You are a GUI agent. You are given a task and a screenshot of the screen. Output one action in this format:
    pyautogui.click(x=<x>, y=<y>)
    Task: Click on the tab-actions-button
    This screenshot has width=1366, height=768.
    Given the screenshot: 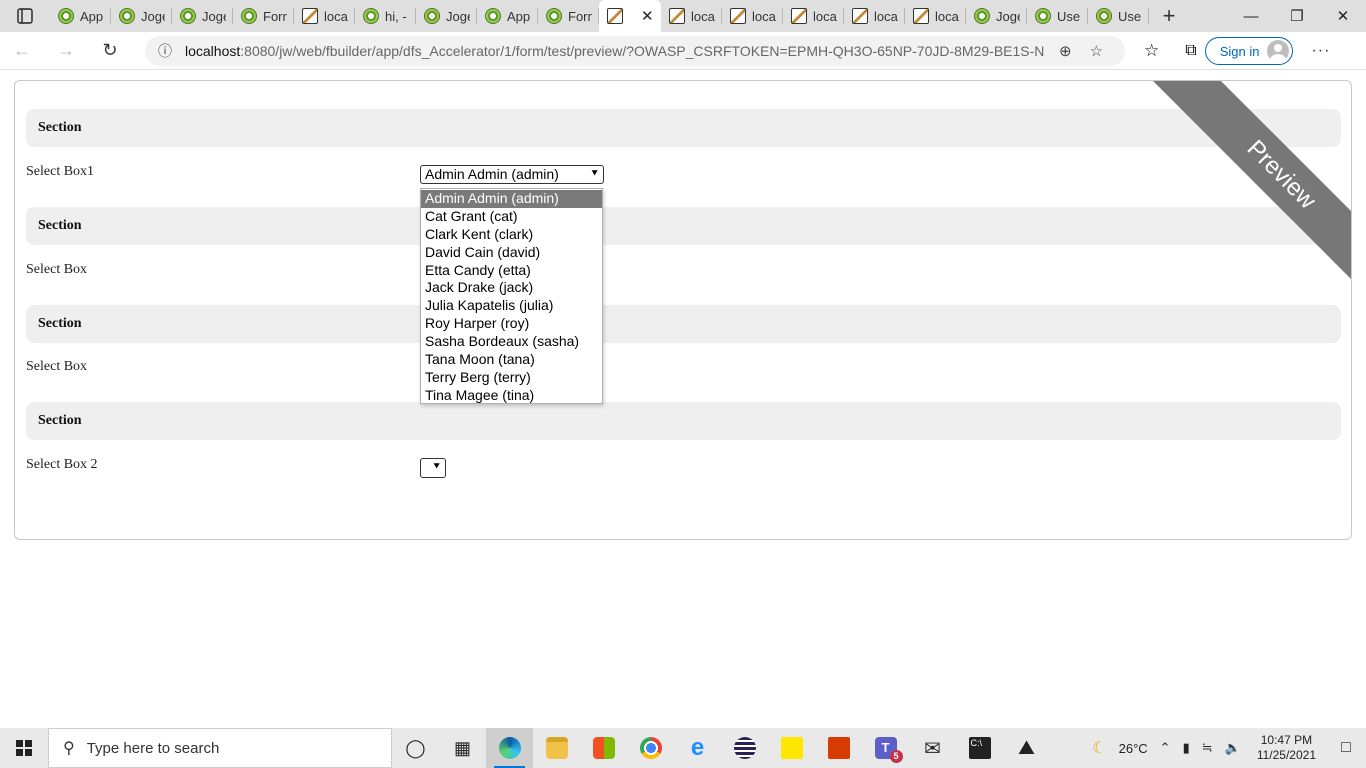 What is the action you would take?
    pyautogui.click(x=25, y=16)
    